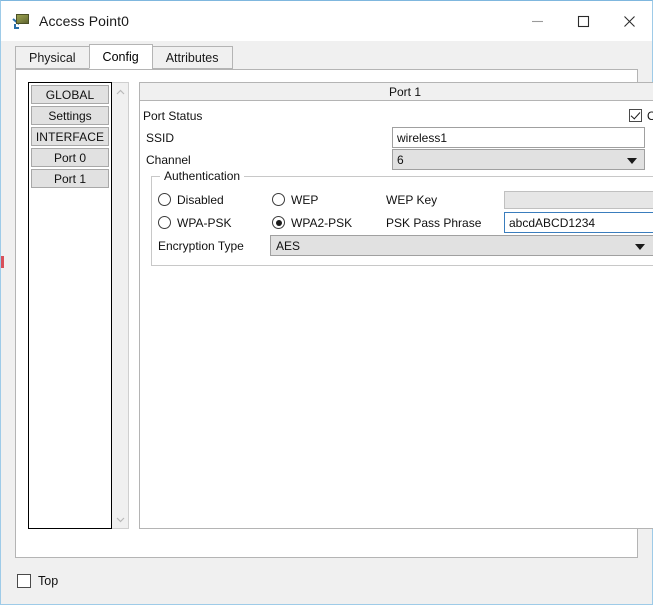 The image size is (653, 605). Describe the element at coordinates (52, 57) in the screenshot. I see `tab-physical: Physical` at that location.